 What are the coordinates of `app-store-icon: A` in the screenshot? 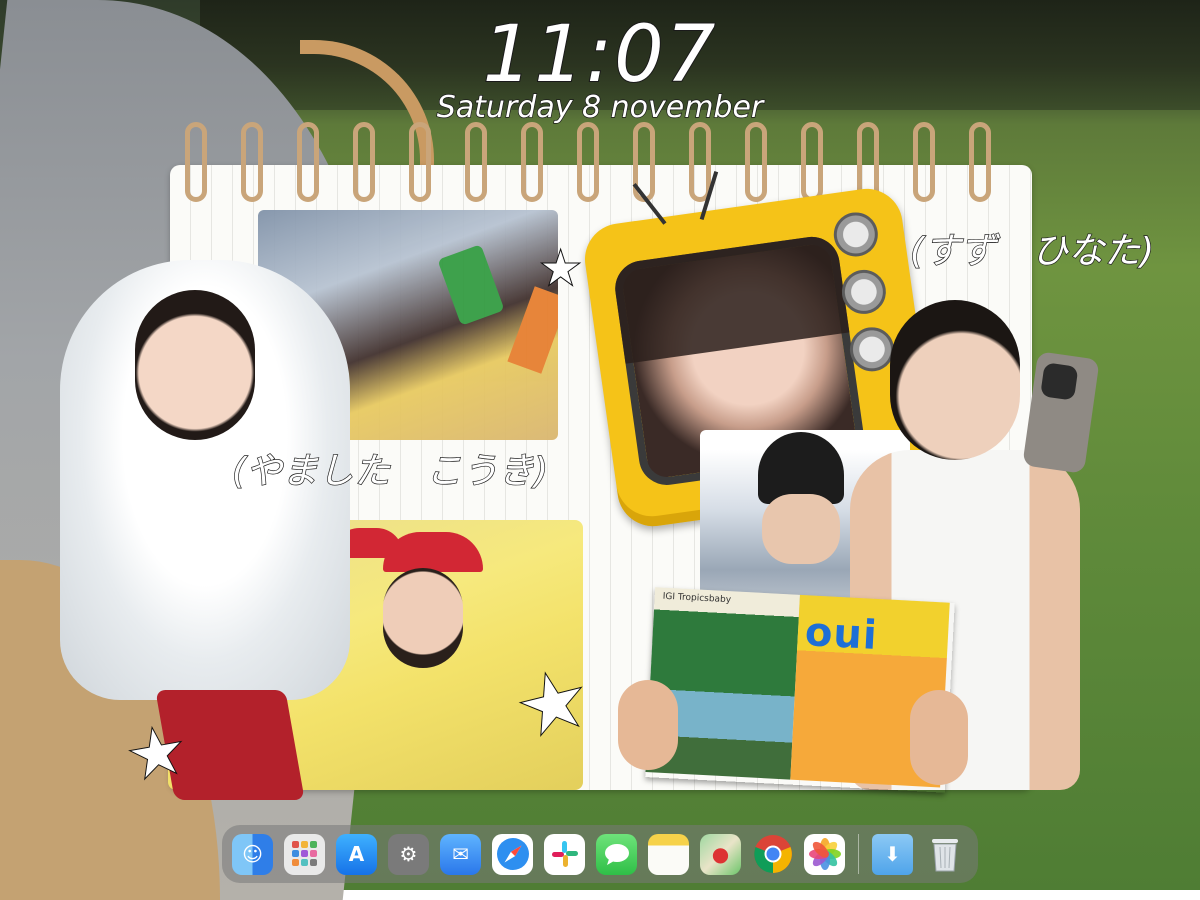 It's located at (356, 854).